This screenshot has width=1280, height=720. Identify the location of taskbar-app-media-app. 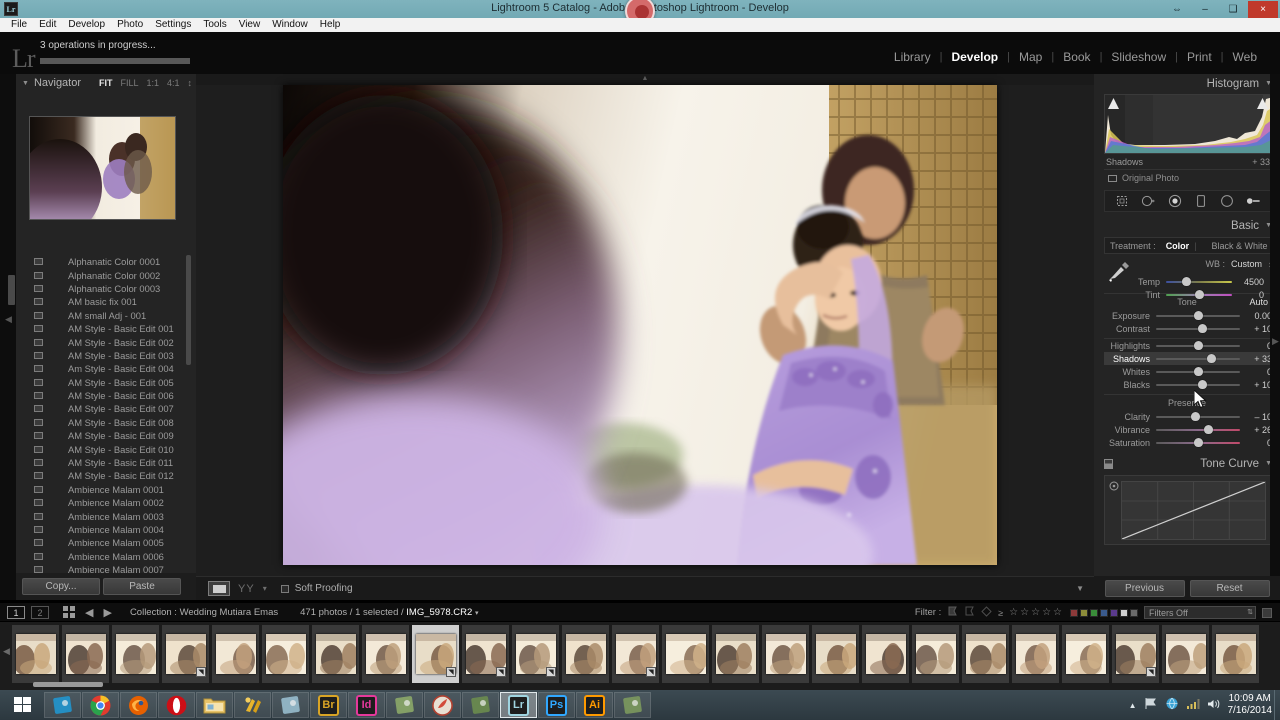
(480, 705).